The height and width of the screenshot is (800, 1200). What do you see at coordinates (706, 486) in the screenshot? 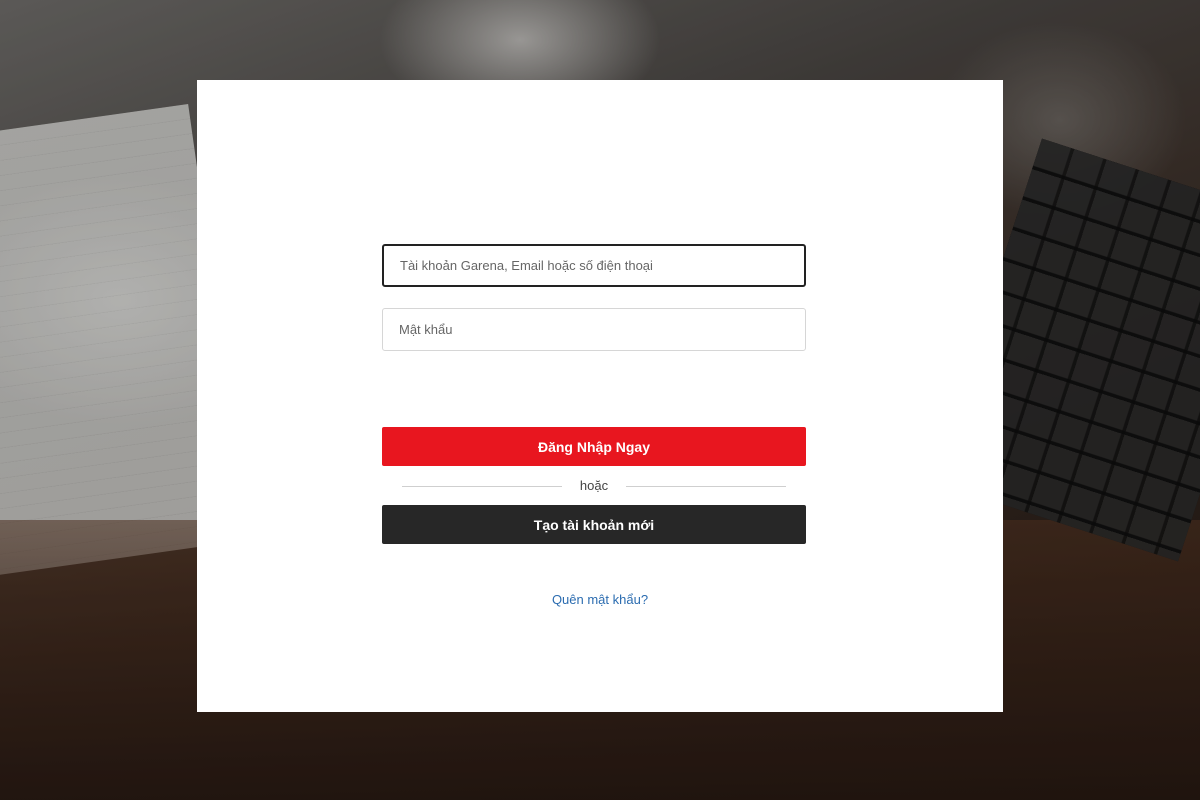
I see `divider-line-right` at bounding box center [706, 486].